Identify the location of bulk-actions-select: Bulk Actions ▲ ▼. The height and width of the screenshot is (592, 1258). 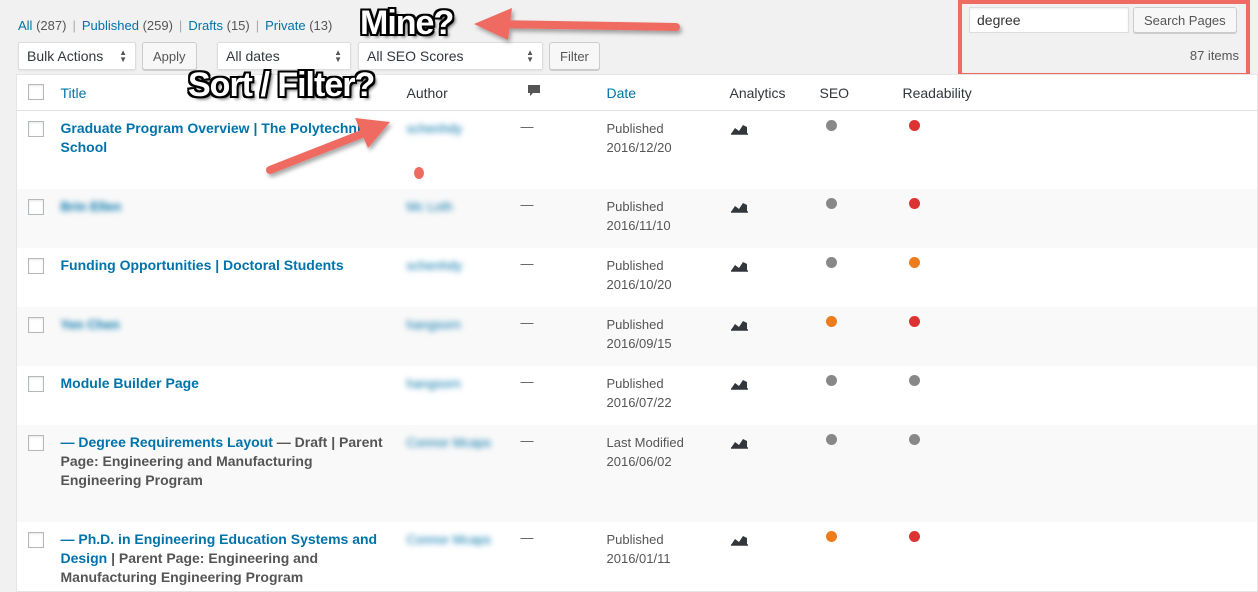
(77, 56).